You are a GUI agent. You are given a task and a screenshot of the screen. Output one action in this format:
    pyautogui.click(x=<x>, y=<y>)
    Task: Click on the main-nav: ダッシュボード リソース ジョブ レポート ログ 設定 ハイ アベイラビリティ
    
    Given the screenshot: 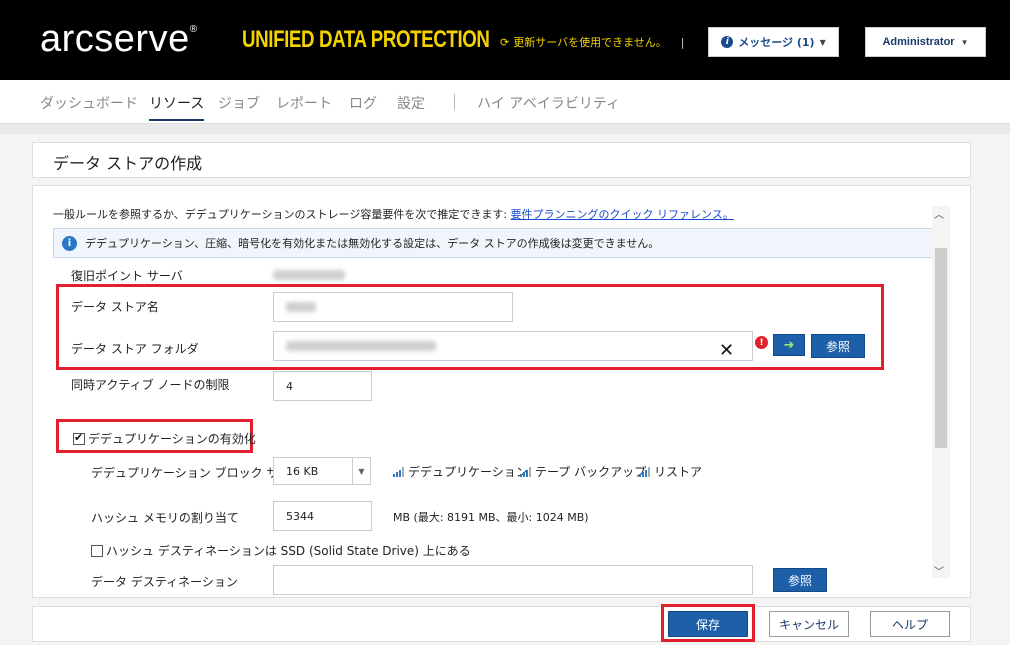 What is the action you would take?
    pyautogui.click(x=505, y=102)
    